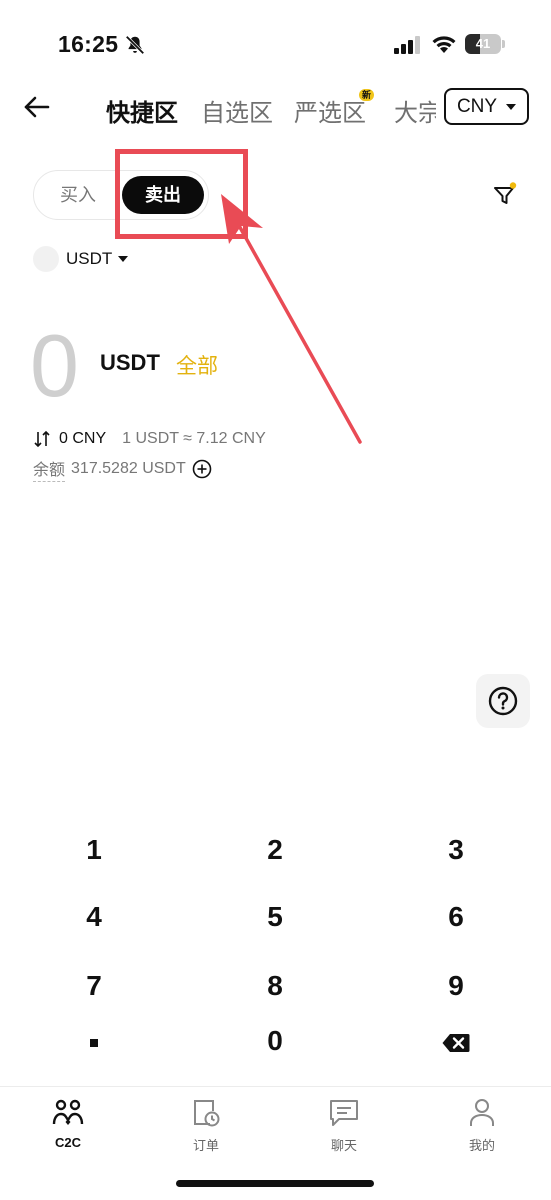  I want to click on home-indicator, so click(275, 1183).